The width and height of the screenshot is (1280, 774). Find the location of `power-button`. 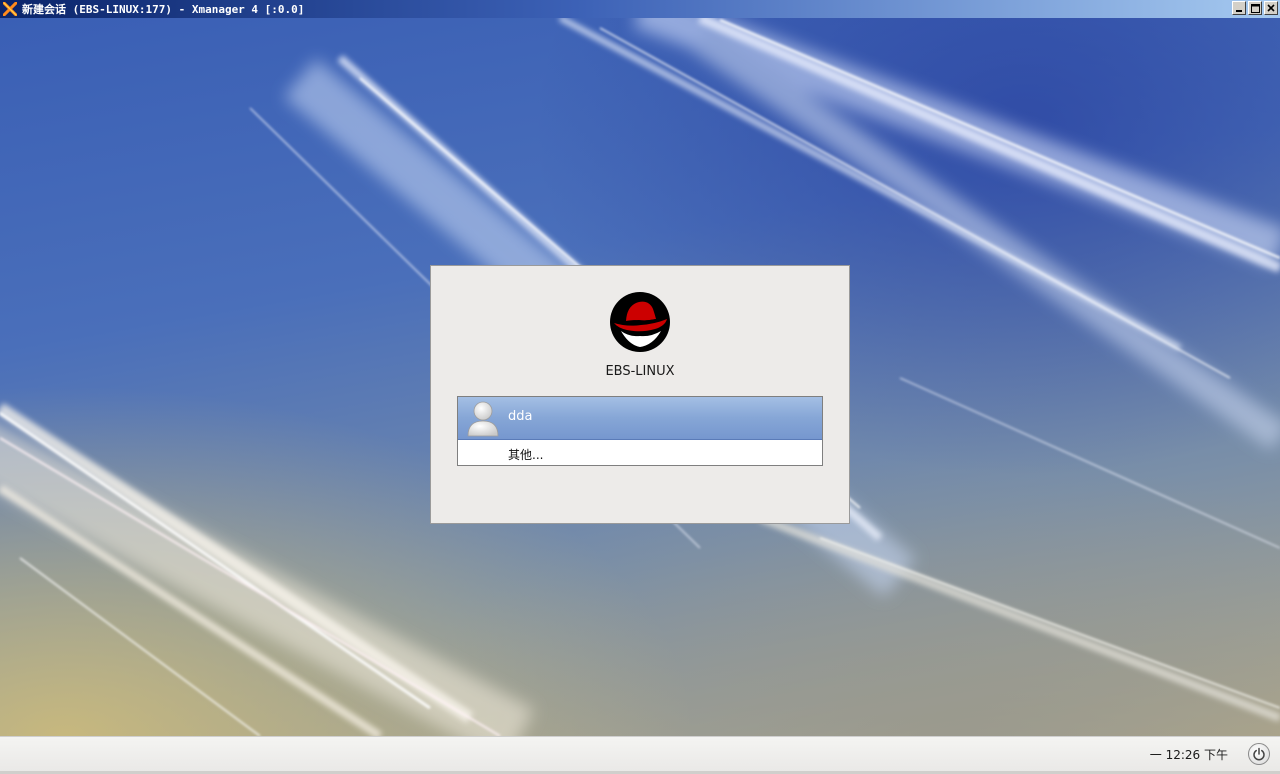

power-button is located at coordinates (1259, 754).